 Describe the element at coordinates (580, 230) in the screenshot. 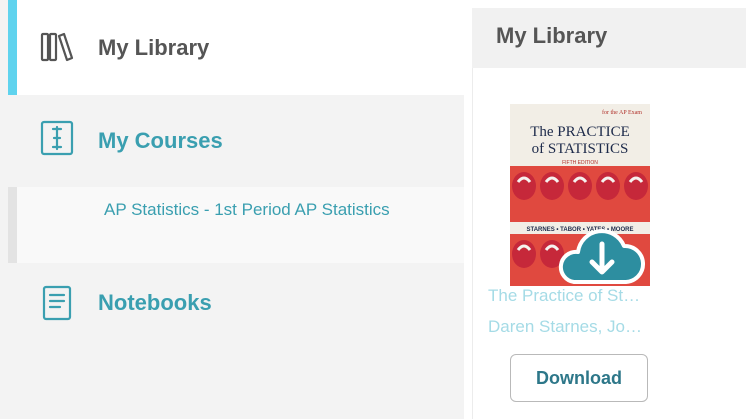

I see `cover-authors: STARNES • TABOR • YATES • MOORE` at that location.